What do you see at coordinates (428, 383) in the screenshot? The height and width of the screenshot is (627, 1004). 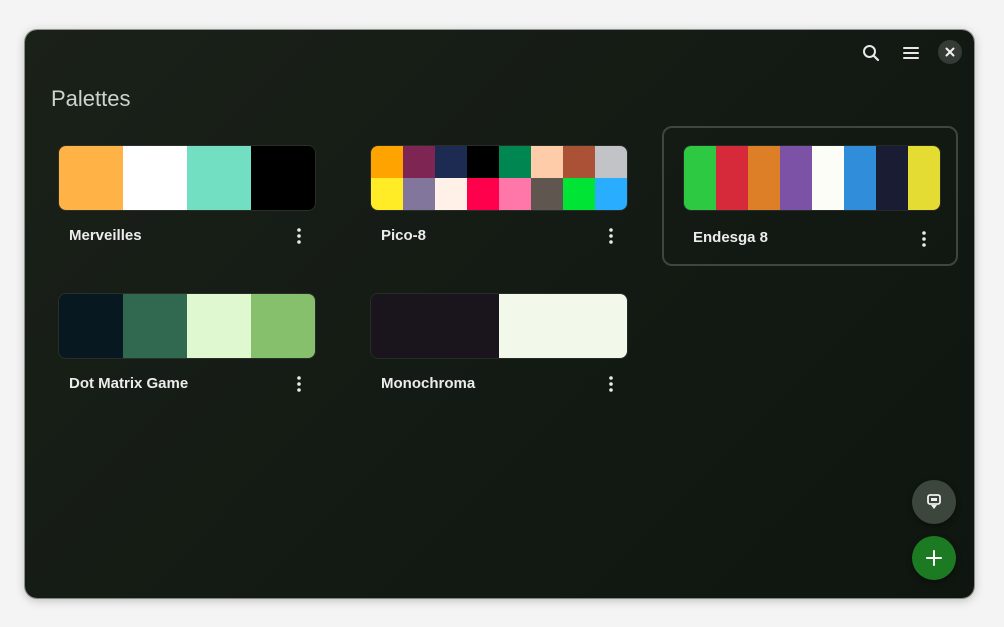 I see `palette-name: Monochroma` at bounding box center [428, 383].